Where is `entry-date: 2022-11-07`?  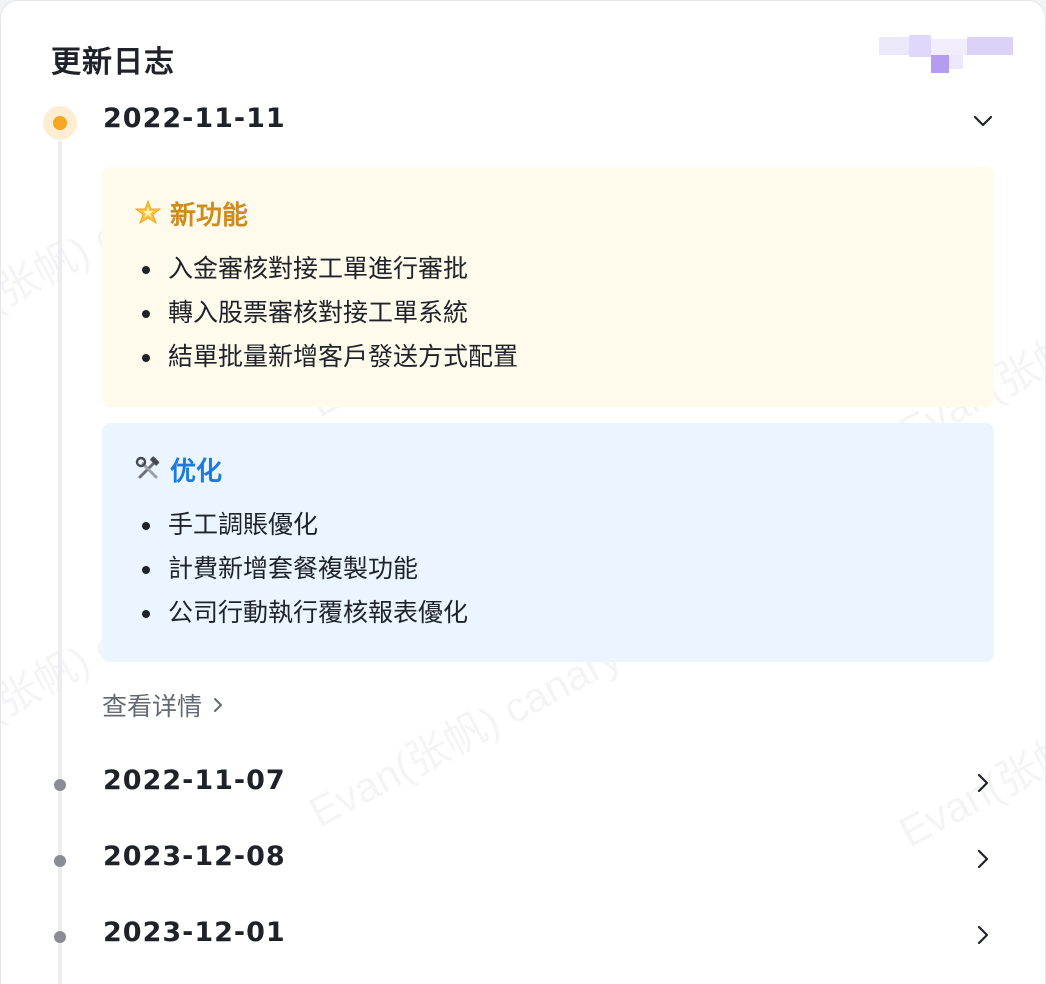
entry-date: 2022-11-07 is located at coordinates (194, 780).